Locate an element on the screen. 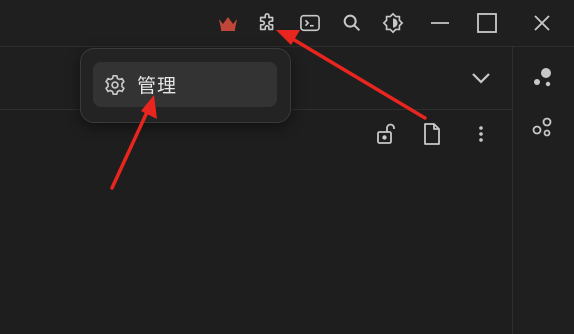  plugin-popup-menu: 管理 is located at coordinates (185, 85).